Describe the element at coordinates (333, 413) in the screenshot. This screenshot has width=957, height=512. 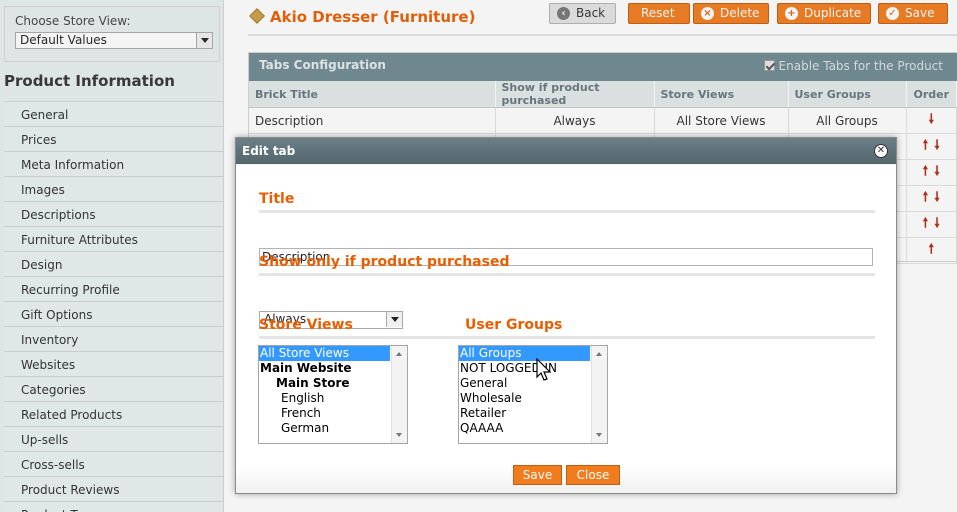
I see `list-item: French` at that location.